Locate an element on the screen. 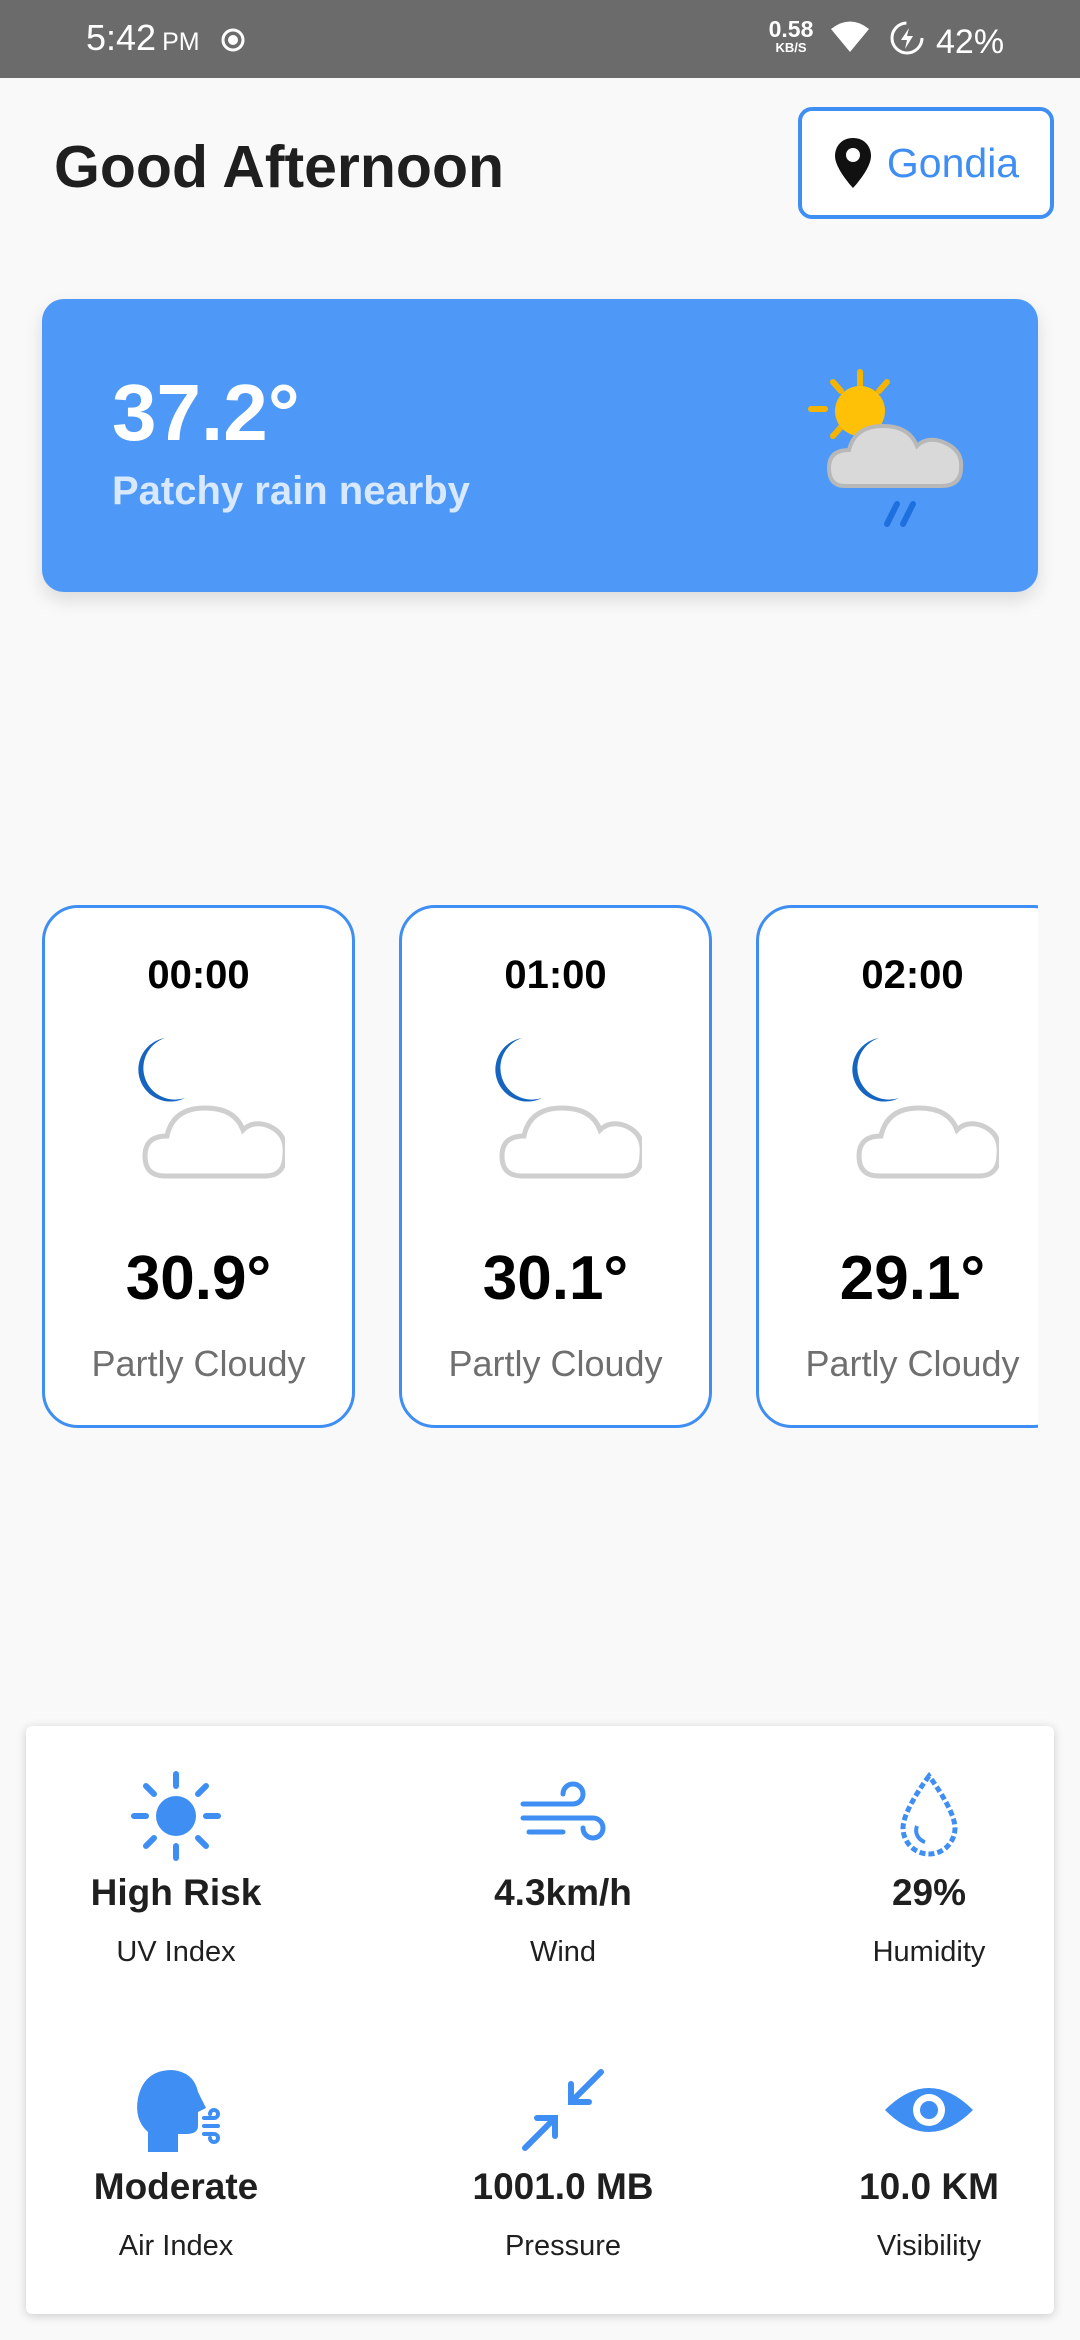  current-weather-card: 37.2° Patchy rain nearby is located at coordinates (540, 445).